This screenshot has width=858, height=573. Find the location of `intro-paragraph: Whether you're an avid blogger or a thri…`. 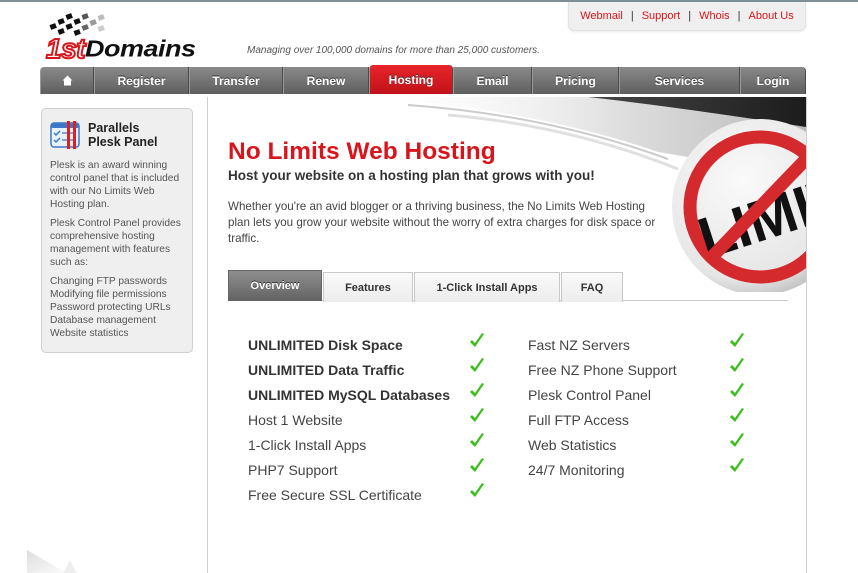

intro-paragraph: Whether you're an avid blogger or a thri… is located at coordinates (442, 222).